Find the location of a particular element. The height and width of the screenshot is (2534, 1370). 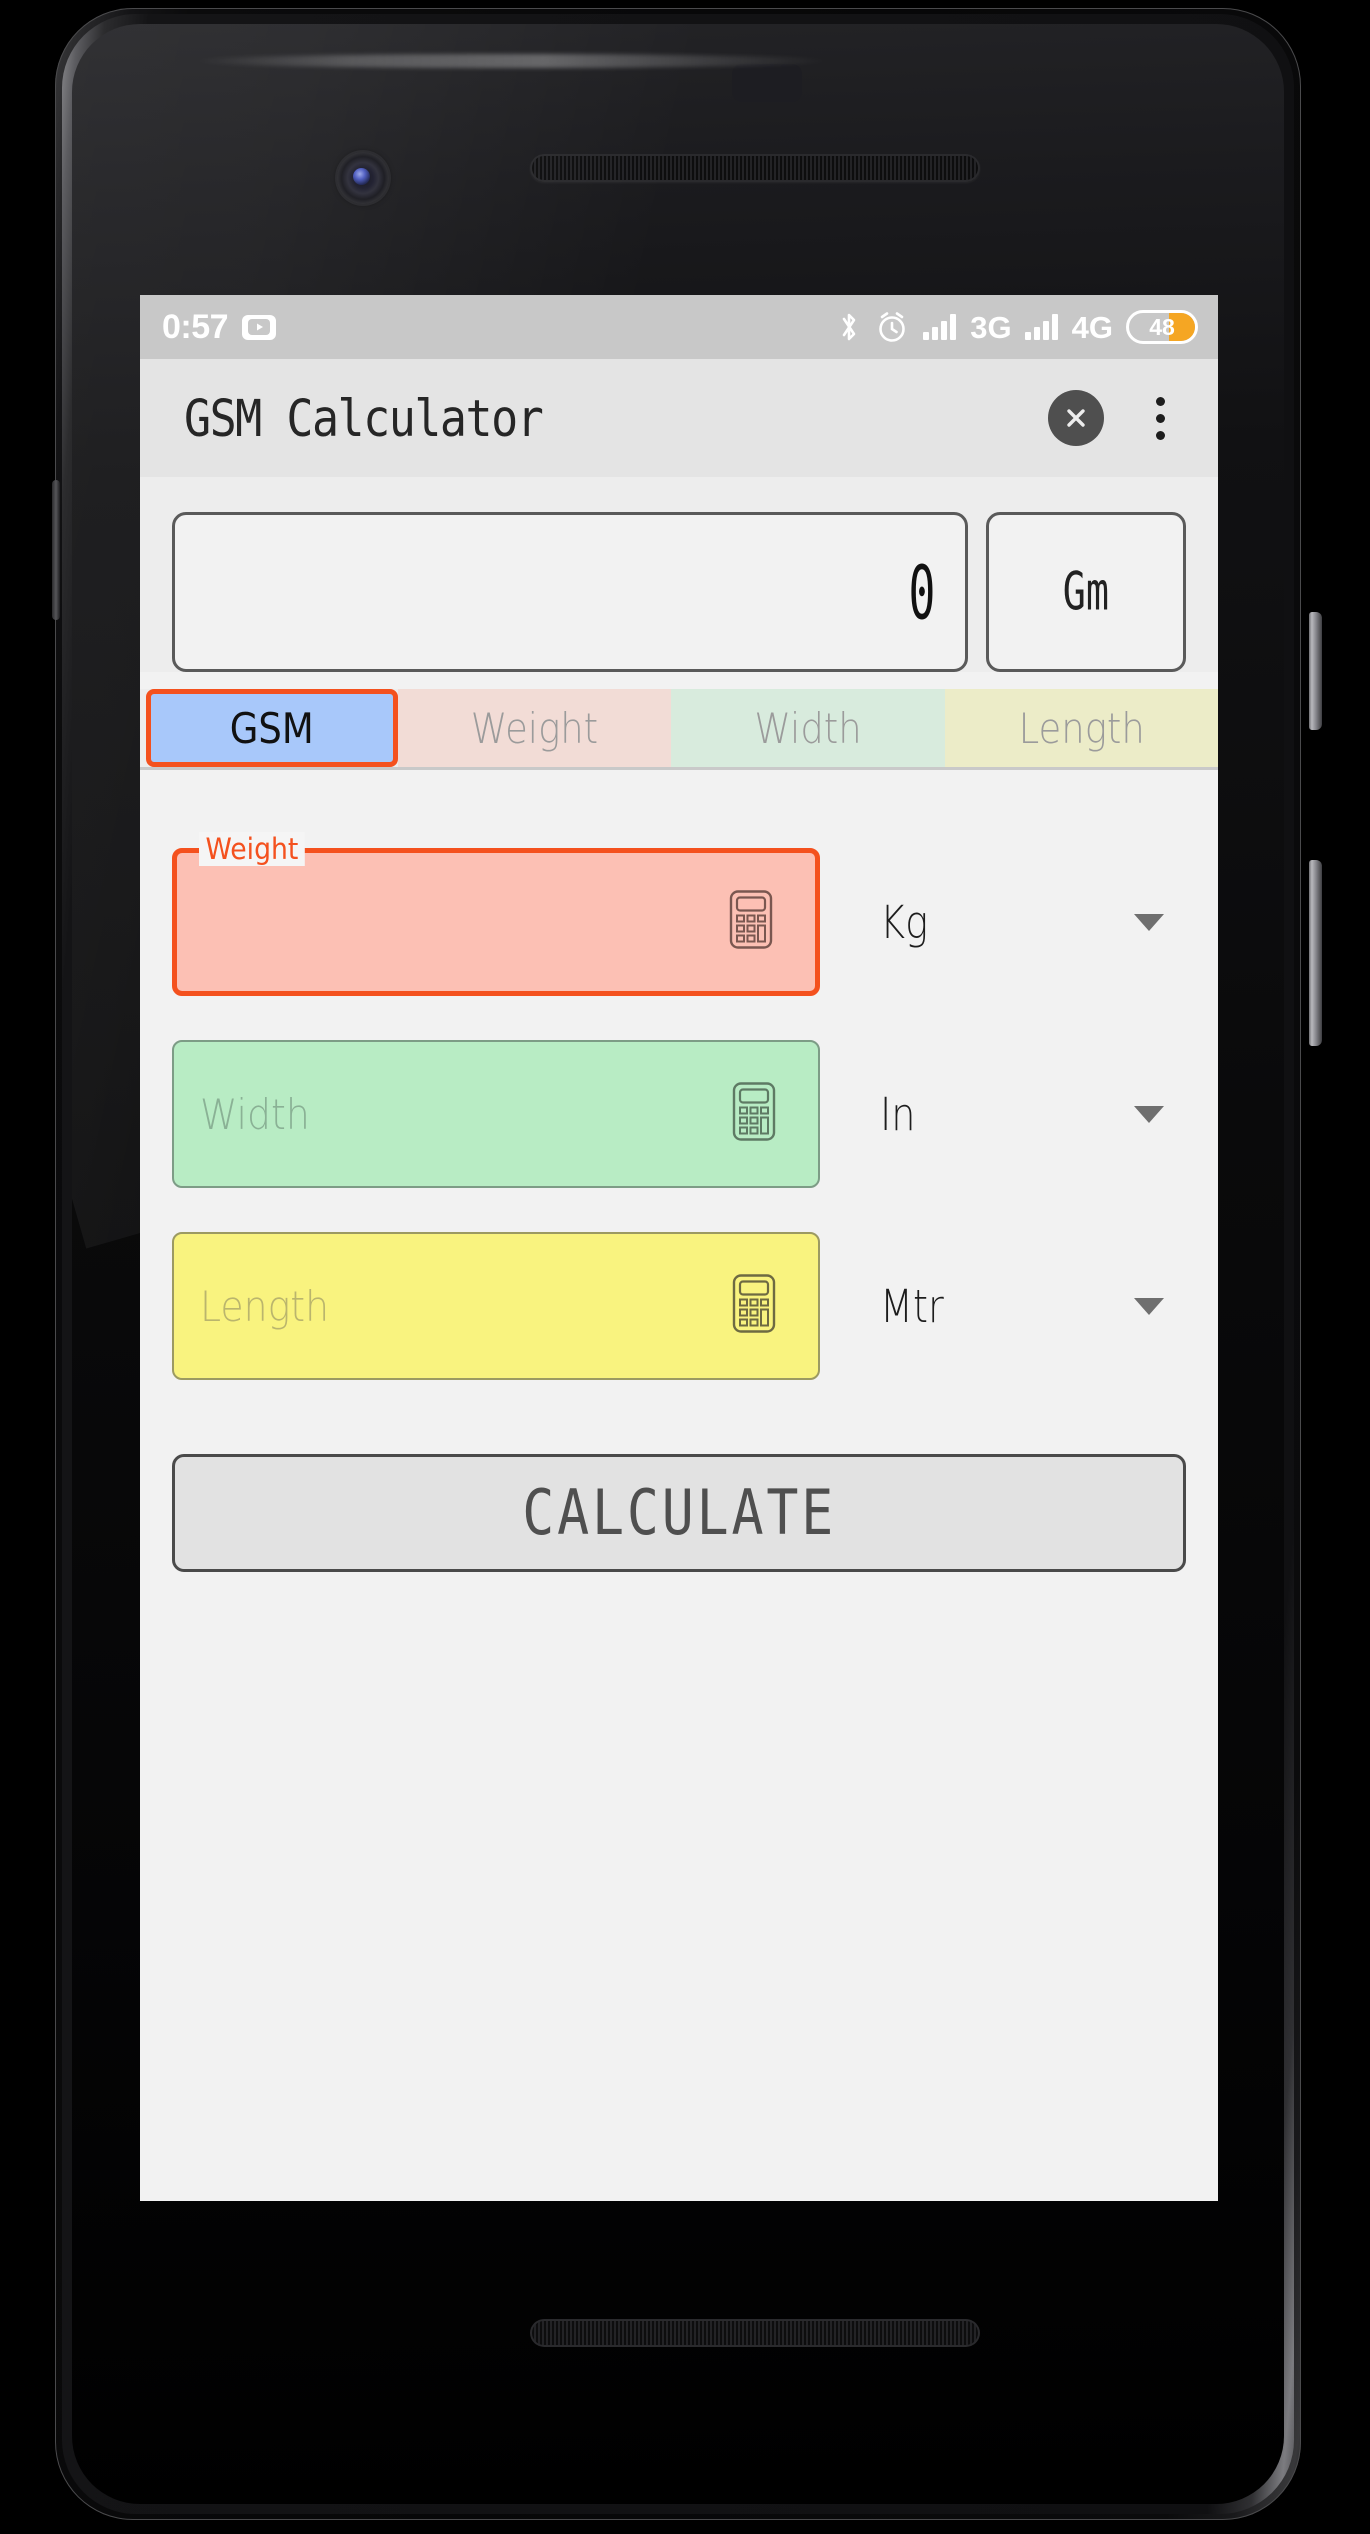

result-unit-label: Gm is located at coordinates (1086, 592).